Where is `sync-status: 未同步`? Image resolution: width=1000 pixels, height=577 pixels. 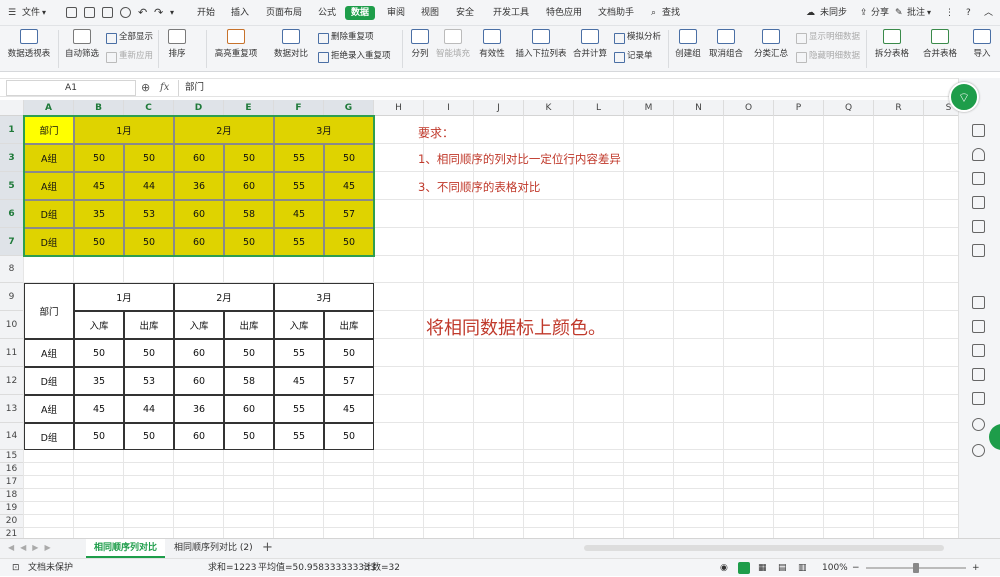
sync-status: 未同步 is located at coordinates (833, 13).